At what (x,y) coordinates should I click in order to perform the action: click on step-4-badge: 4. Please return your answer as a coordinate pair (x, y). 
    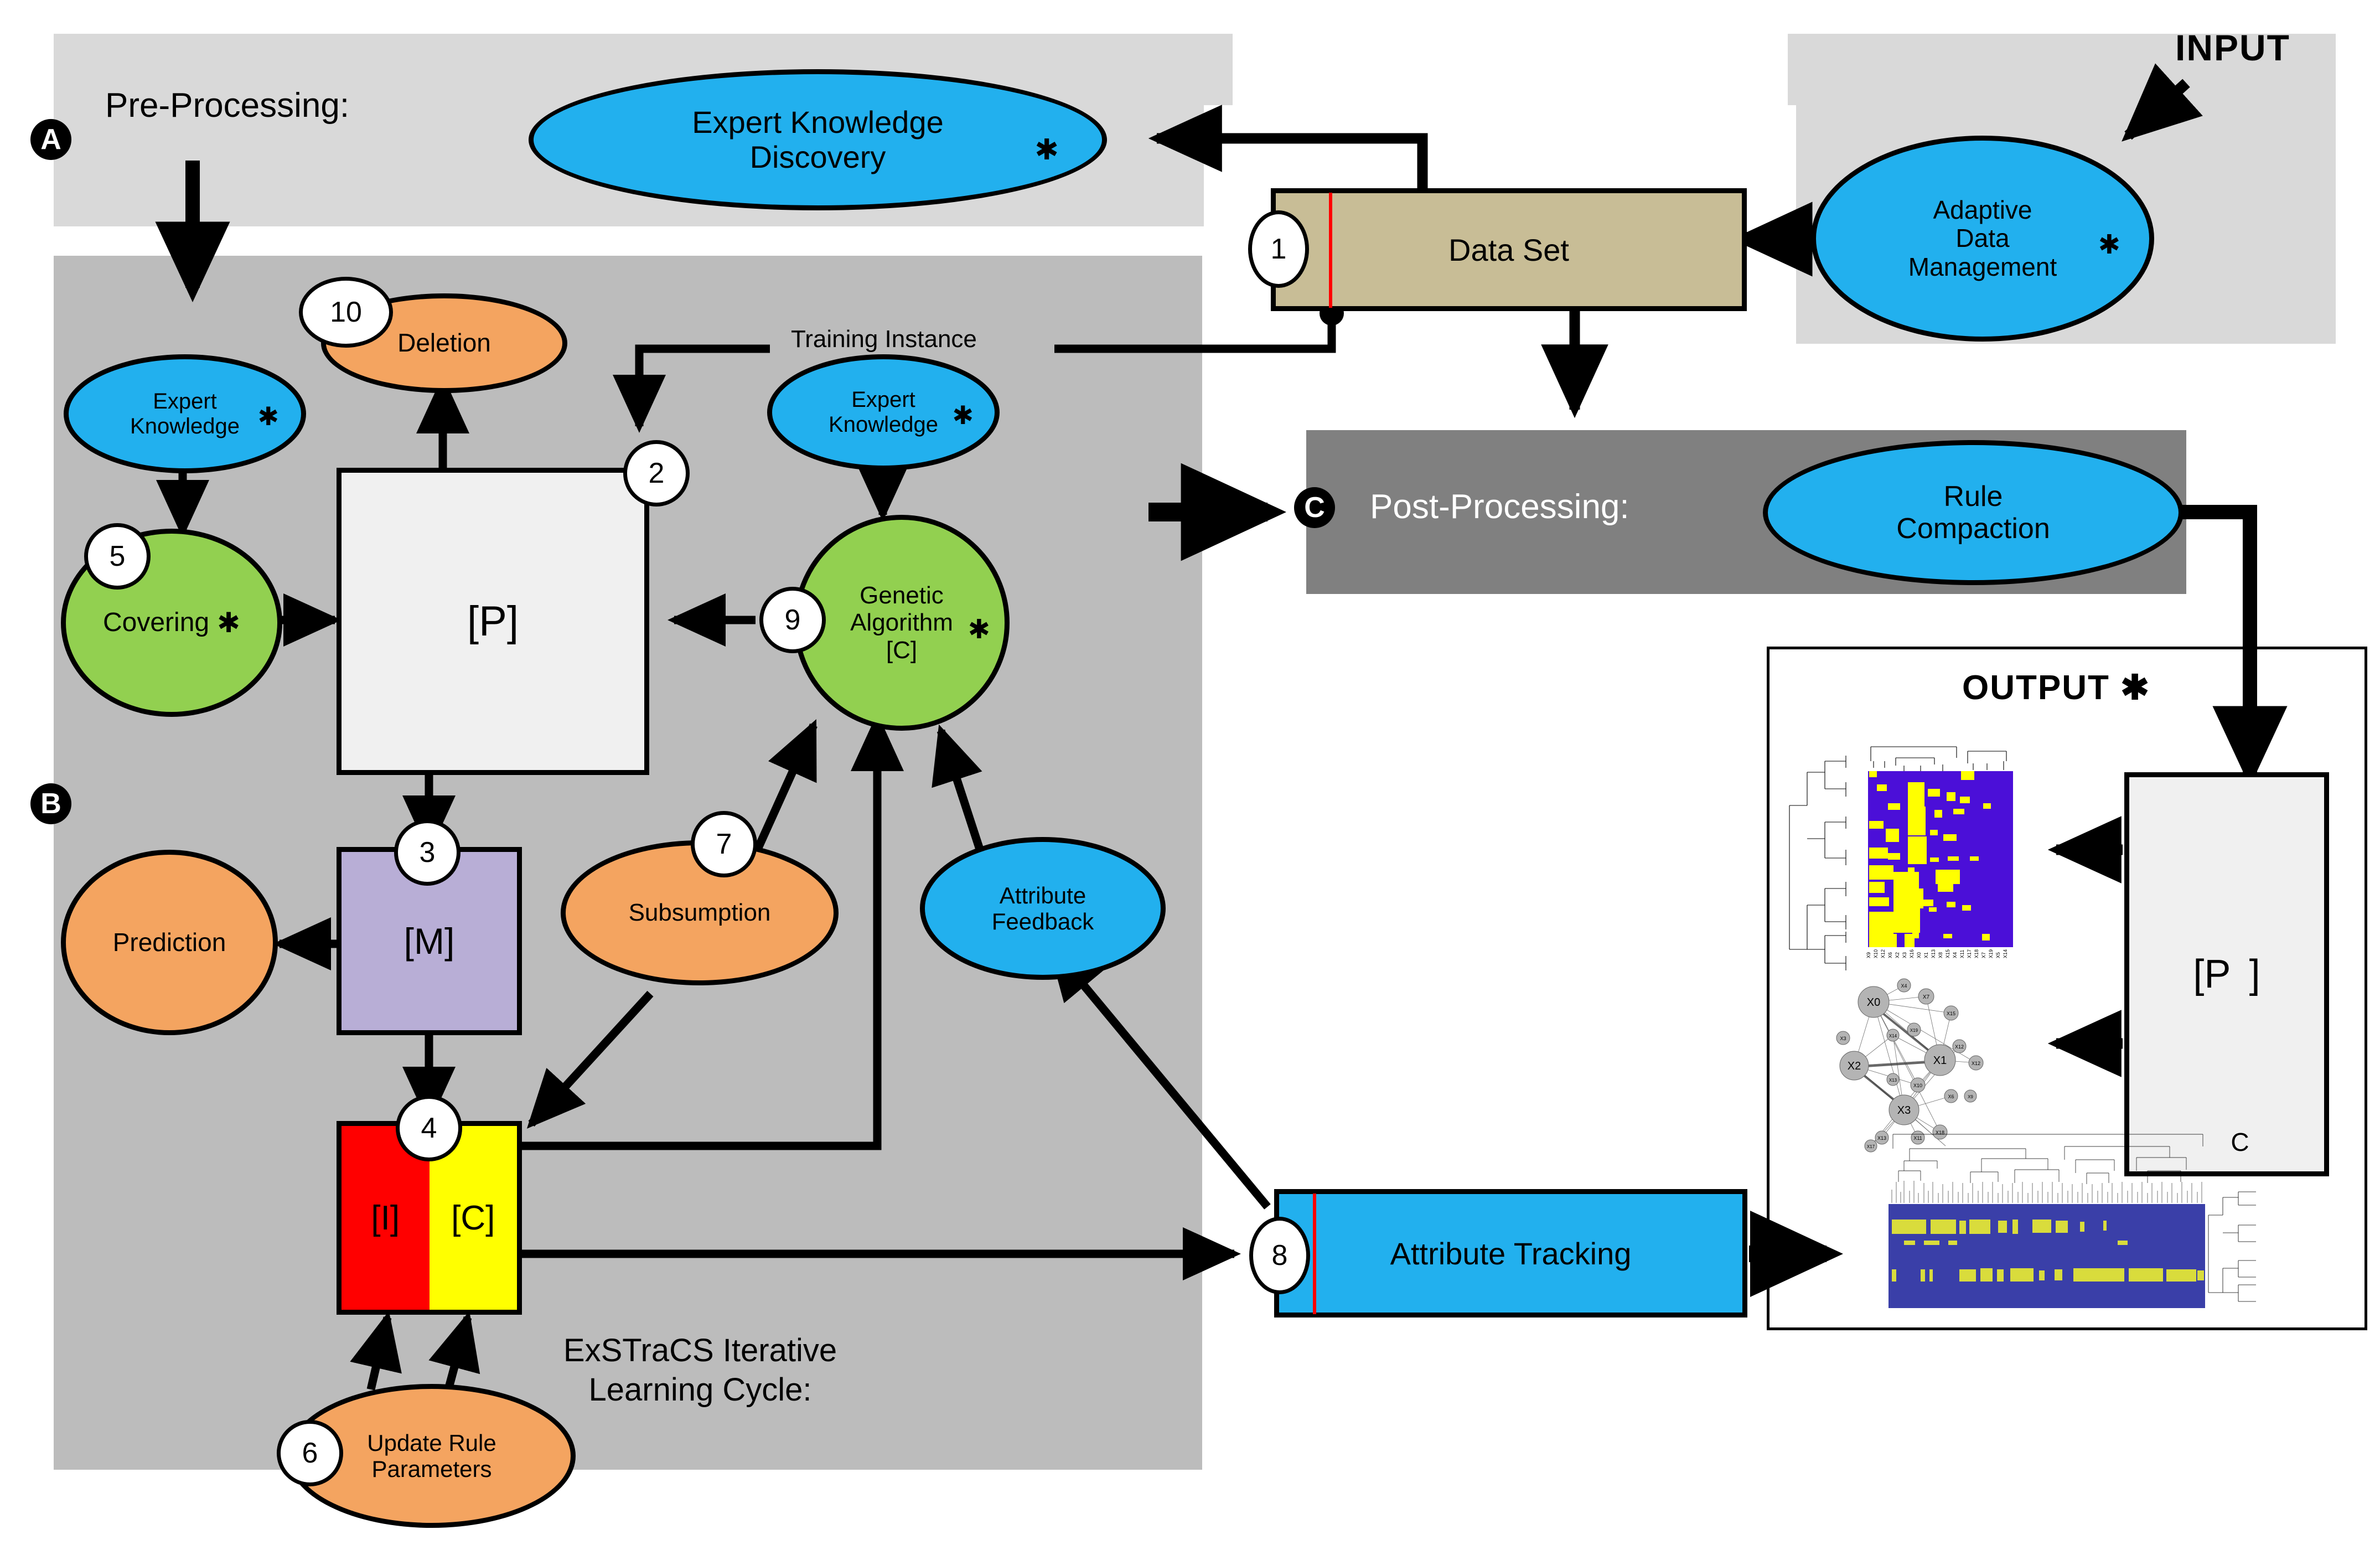
    Looking at the image, I should click on (429, 1128).